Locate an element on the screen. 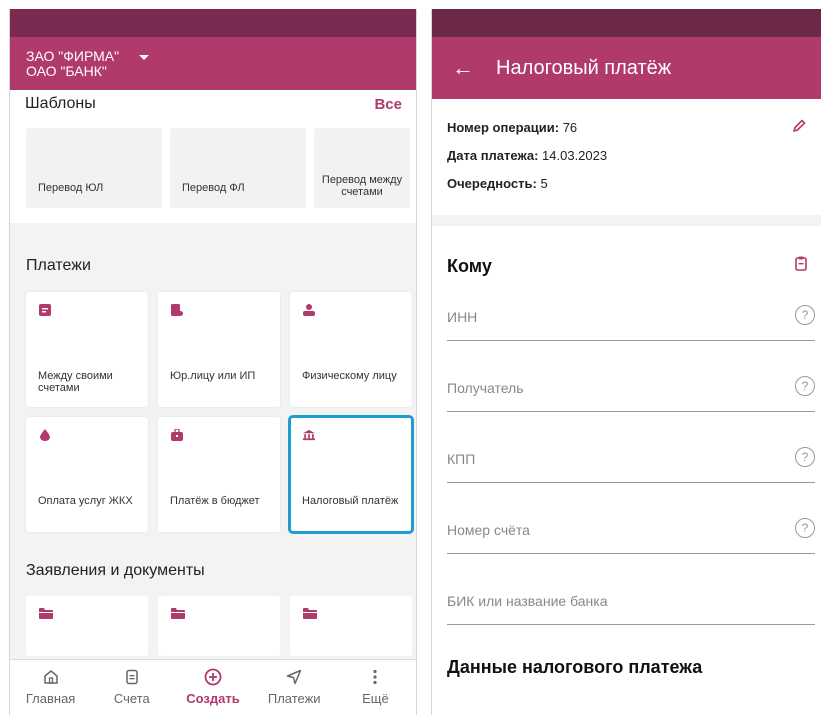 This screenshot has height=715, width=821. home-icon is located at coordinates (51, 677).